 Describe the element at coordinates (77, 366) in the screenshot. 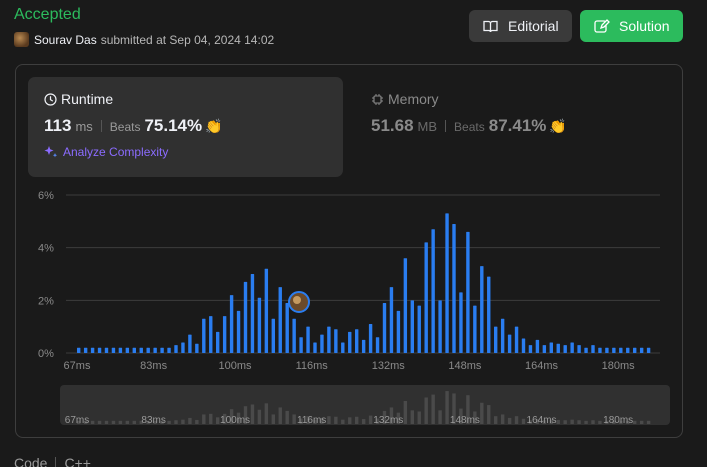

I see `x-tick-label: 67ms` at that location.